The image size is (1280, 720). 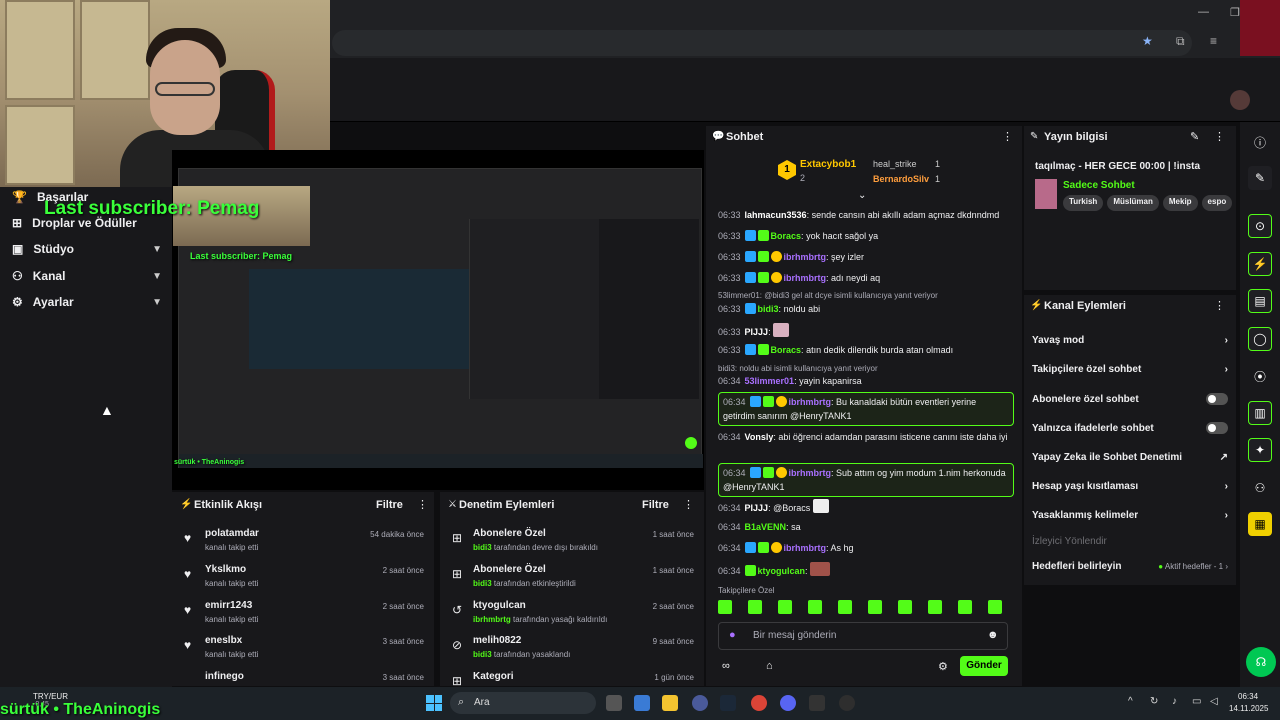 I want to click on taskbar-search: ⌕ Ara, so click(x=523, y=703).